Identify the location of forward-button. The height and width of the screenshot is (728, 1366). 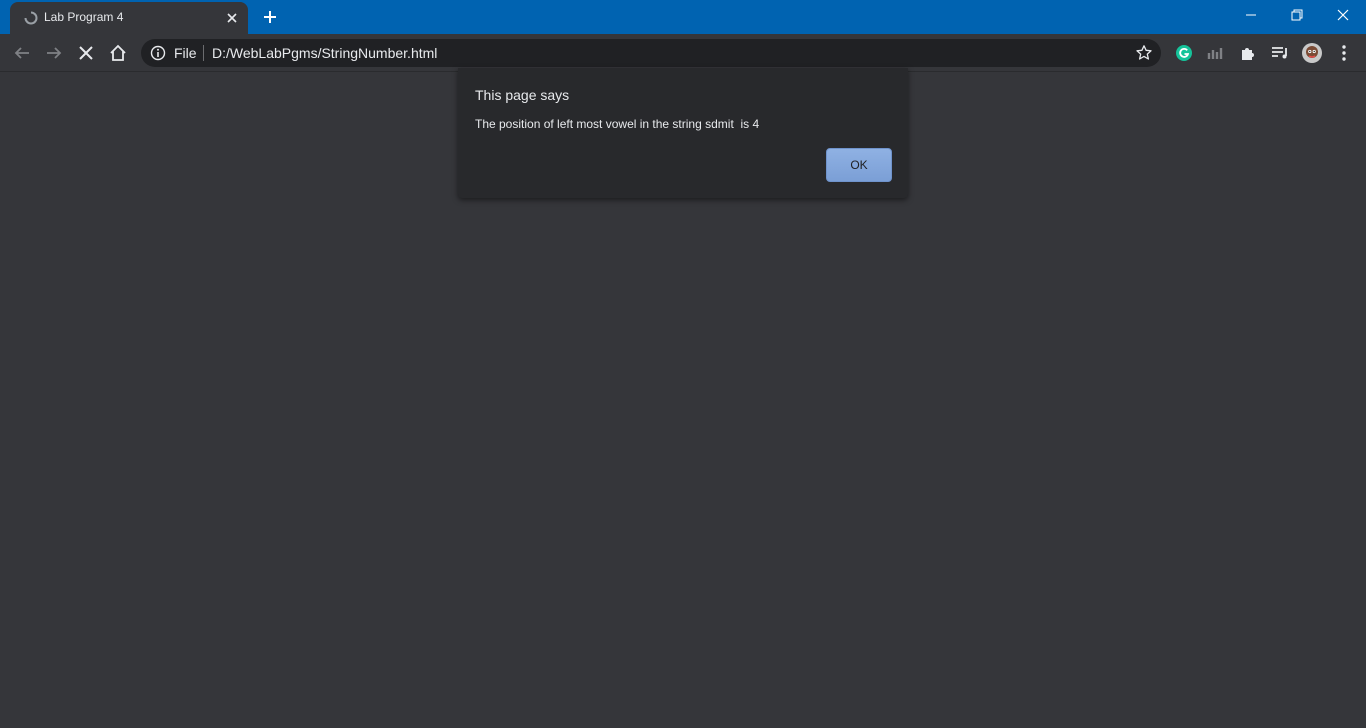
(54, 53).